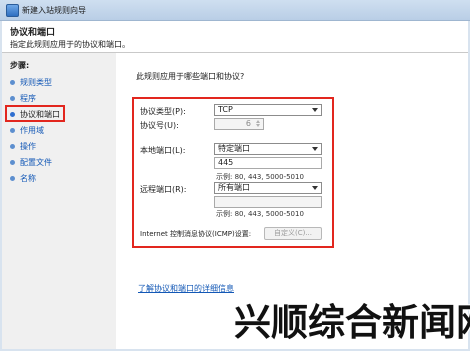 The image size is (470, 351). I want to click on step-label: 规则类型, so click(36, 82).